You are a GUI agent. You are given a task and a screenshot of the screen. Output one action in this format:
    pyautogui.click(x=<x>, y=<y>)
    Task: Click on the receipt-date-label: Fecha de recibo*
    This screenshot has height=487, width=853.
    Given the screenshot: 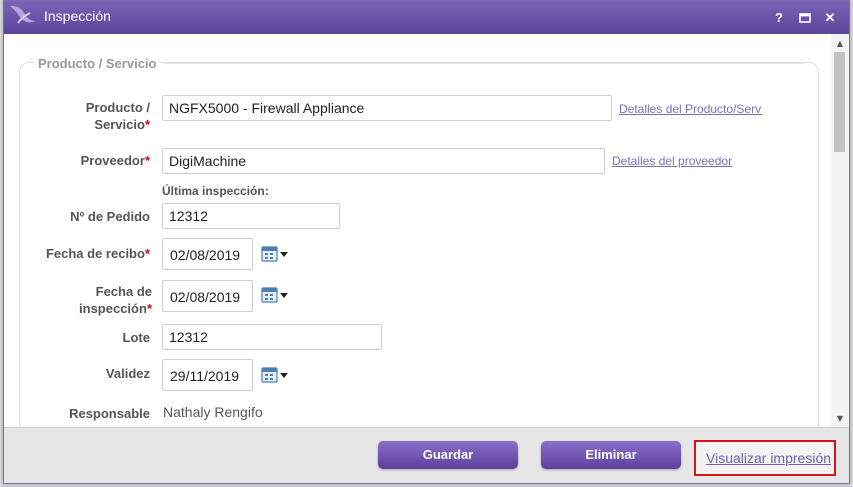 What is the action you would take?
    pyautogui.click(x=87, y=253)
    